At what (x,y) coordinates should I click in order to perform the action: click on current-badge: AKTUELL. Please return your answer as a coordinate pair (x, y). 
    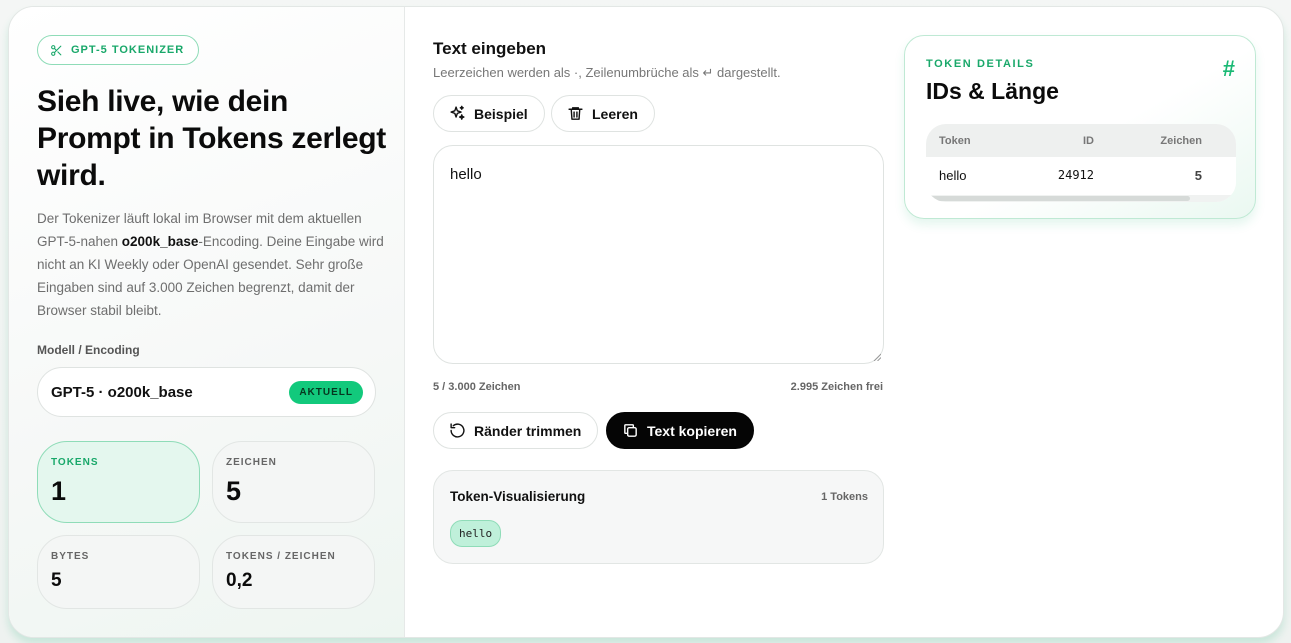
    Looking at the image, I should click on (326, 392).